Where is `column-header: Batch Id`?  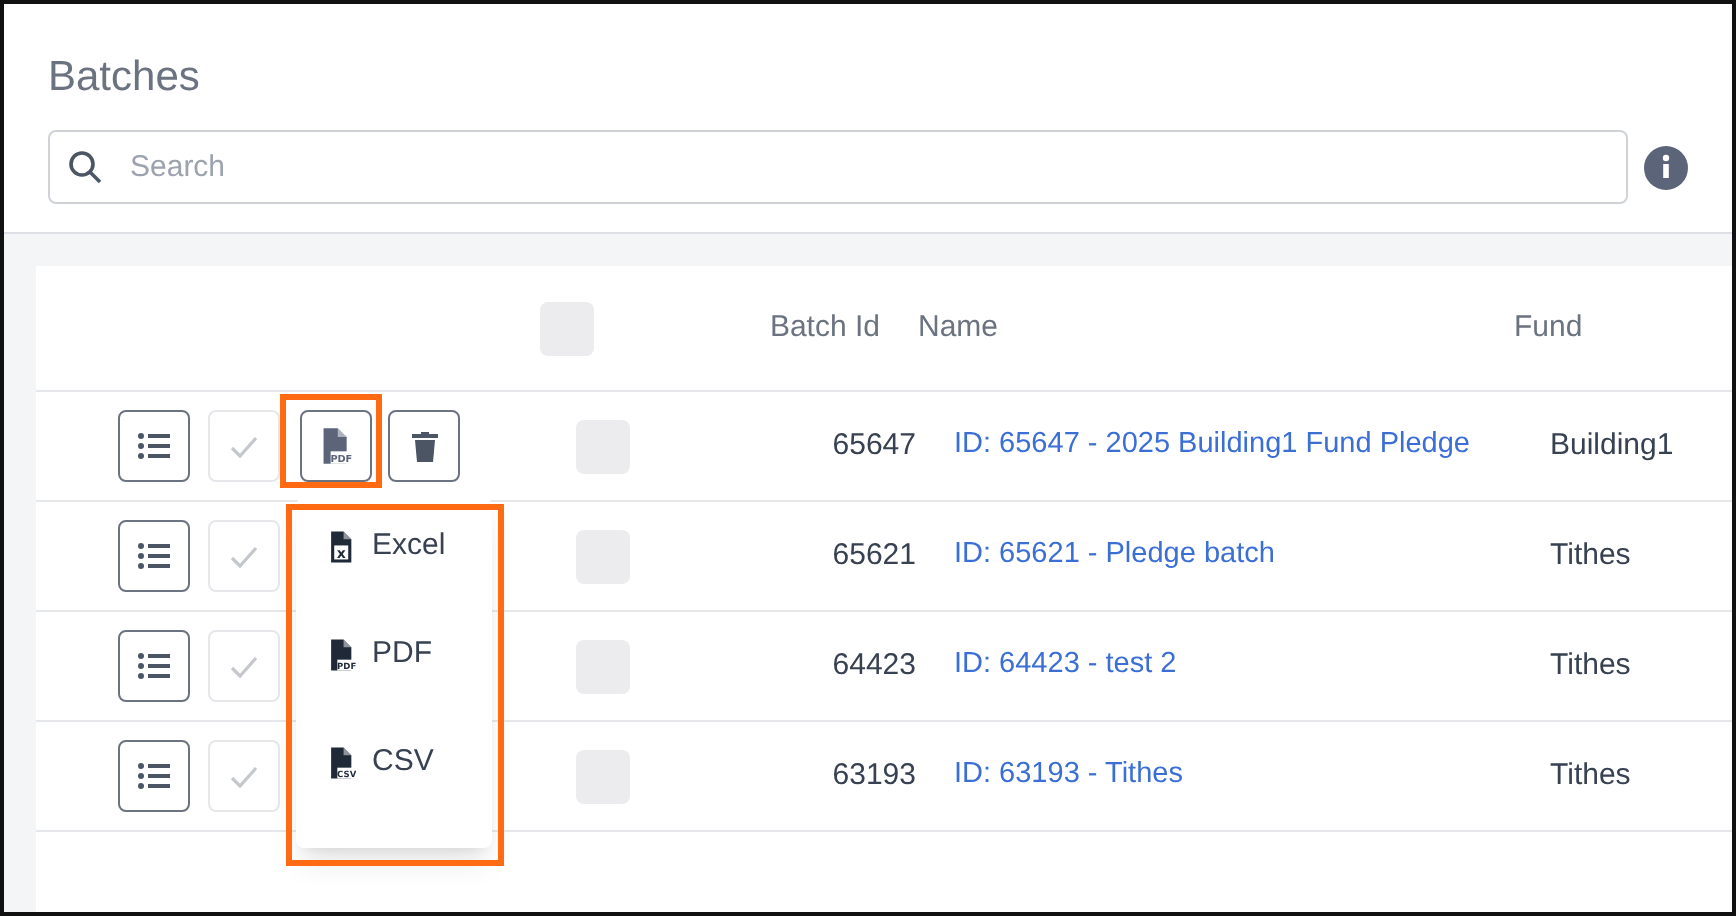 column-header: Batch Id is located at coordinates (823, 327).